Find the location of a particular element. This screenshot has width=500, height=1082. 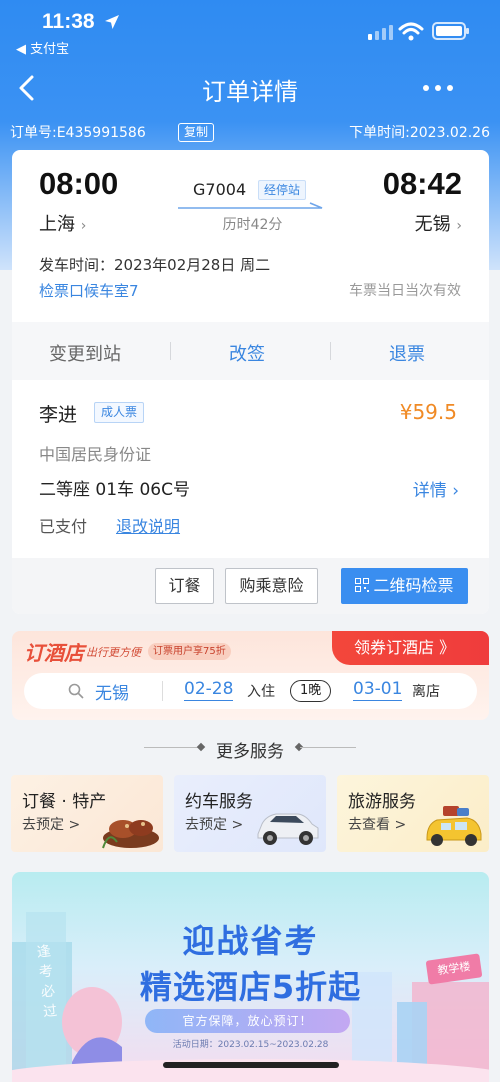

ticket-actions: 变更到站 改签 退票 is located at coordinates (250, 351).